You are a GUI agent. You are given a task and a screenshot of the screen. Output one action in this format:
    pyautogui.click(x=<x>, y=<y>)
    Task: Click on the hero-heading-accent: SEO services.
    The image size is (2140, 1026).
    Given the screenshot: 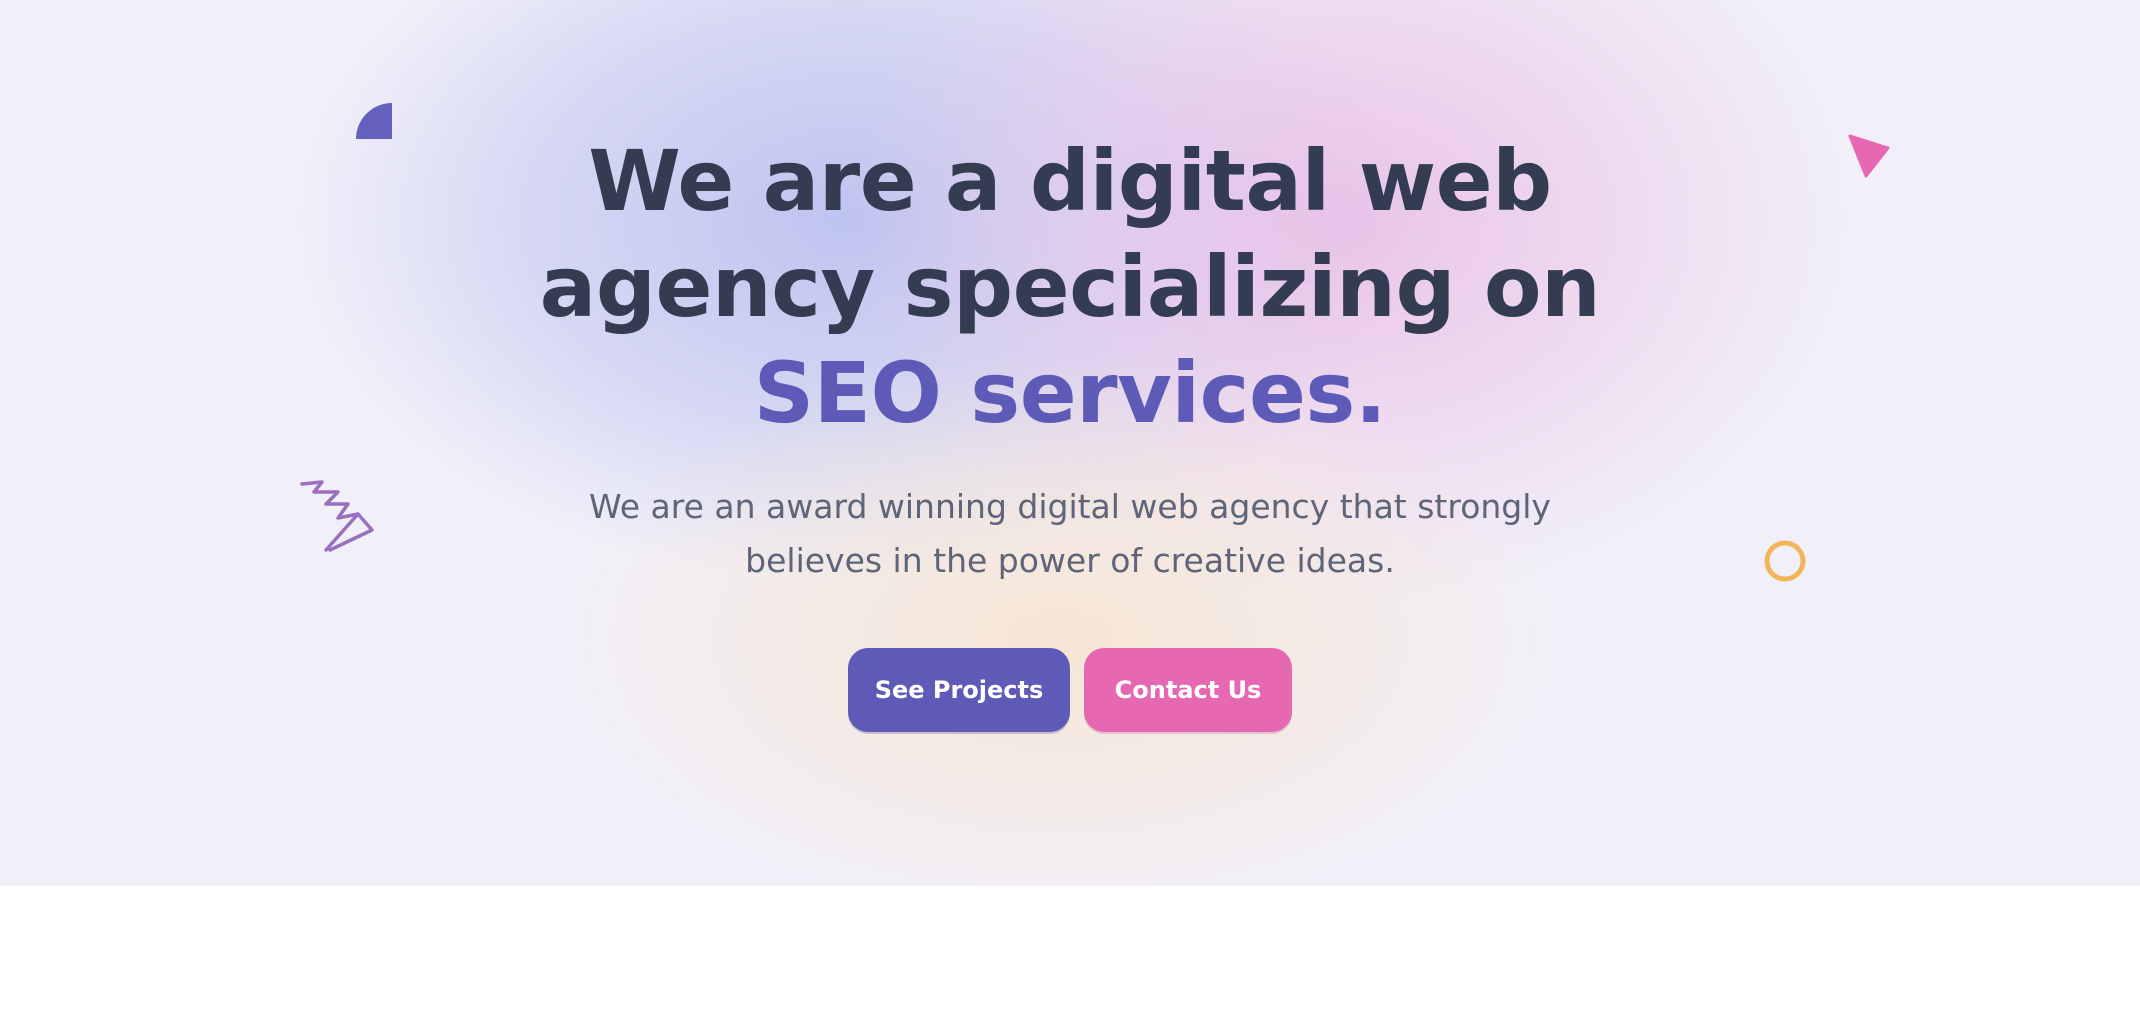 What is the action you would take?
    pyautogui.click(x=1070, y=393)
    